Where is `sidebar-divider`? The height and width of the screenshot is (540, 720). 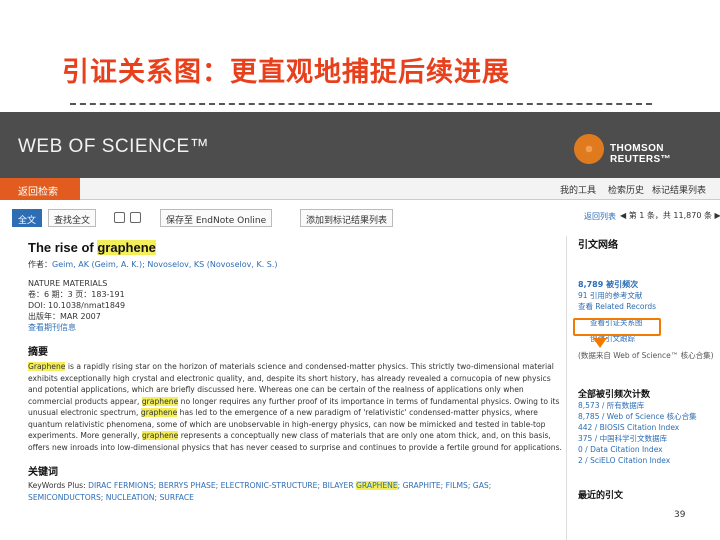
sidebar-divider is located at coordinates (566, 388).